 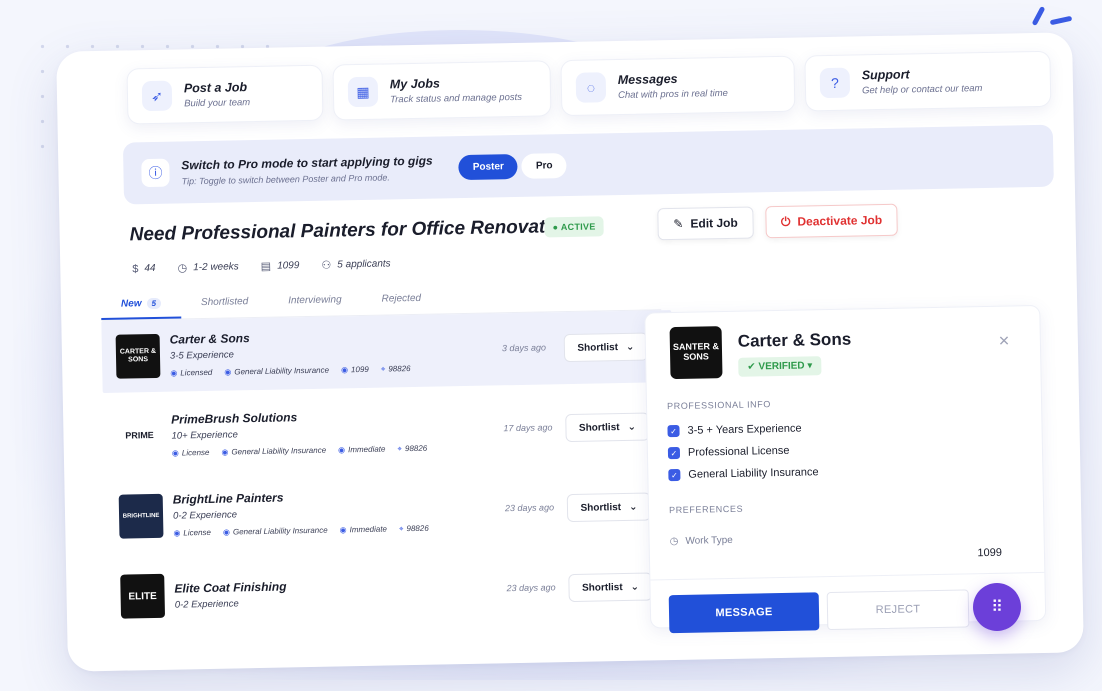 I want to click on company-logo: PRIME, so click(x=139, y=436).